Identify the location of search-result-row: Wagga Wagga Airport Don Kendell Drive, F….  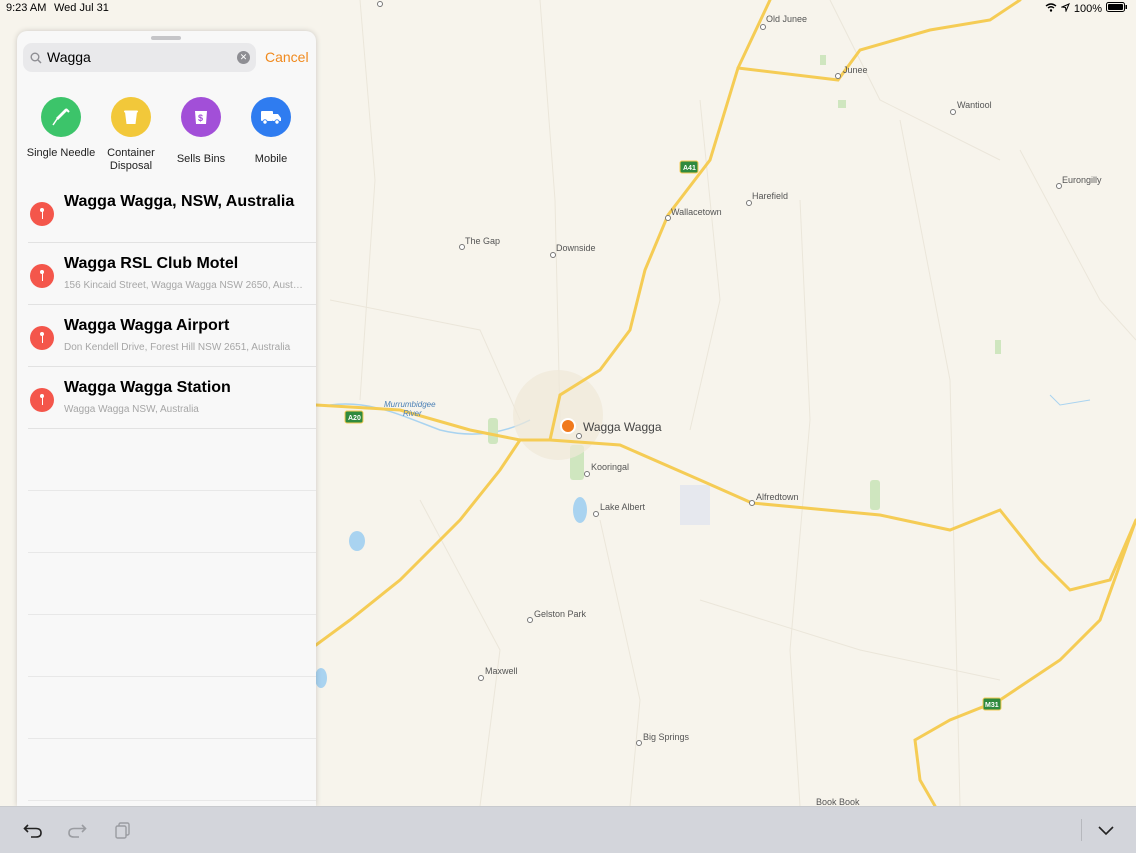
(166, 336).